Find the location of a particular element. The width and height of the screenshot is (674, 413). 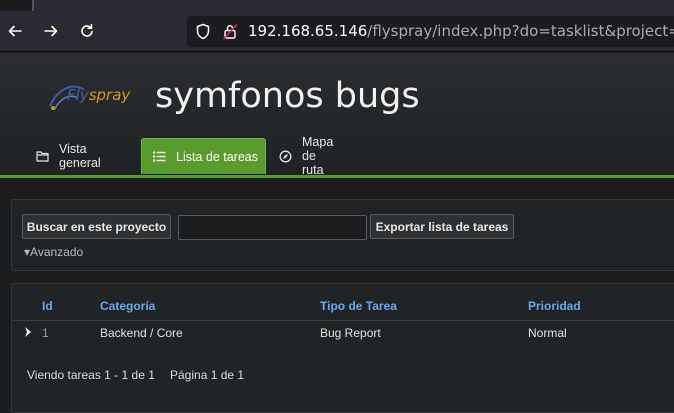

showing-tasks-count: Viendo tareas 1 - 1 de 1 is located at coordinates (91, 375).